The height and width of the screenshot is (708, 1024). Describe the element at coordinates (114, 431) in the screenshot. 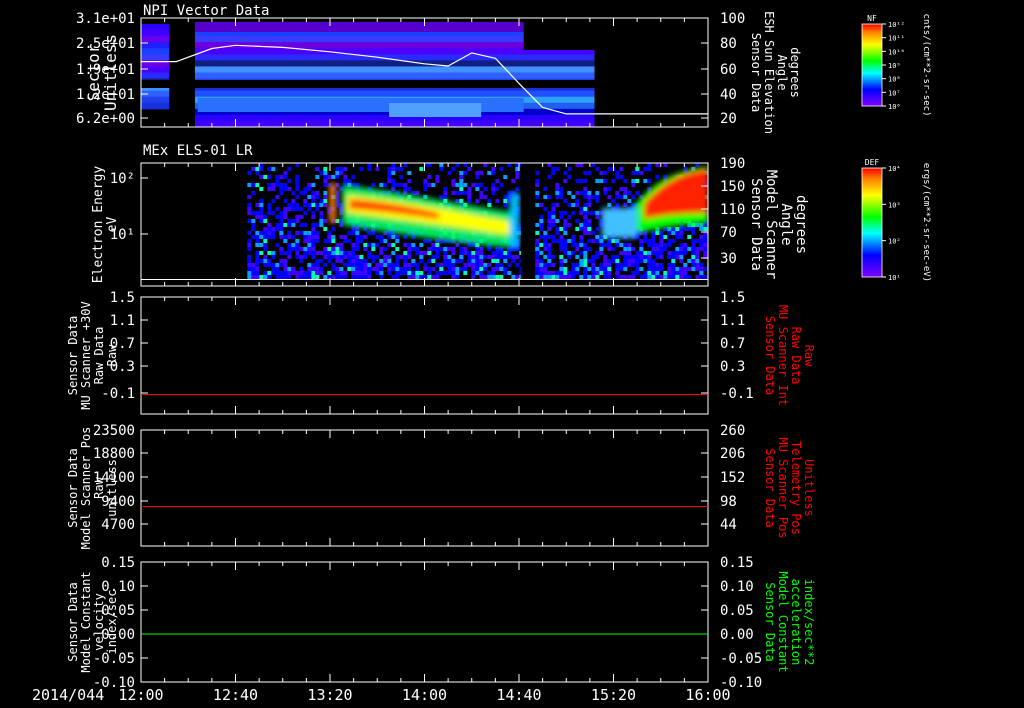

I see `y-tick-label: 23500` at that location.